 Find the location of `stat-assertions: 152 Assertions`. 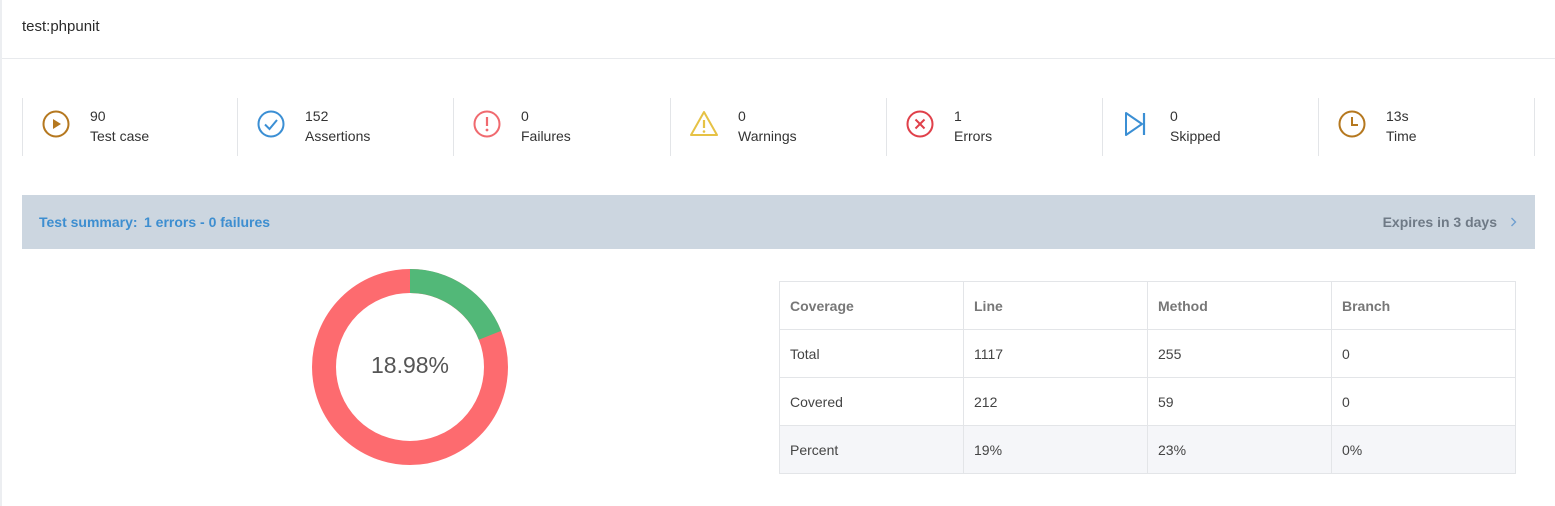

stat-assertions: 152 Assertions is located at coordinates (345, 127).